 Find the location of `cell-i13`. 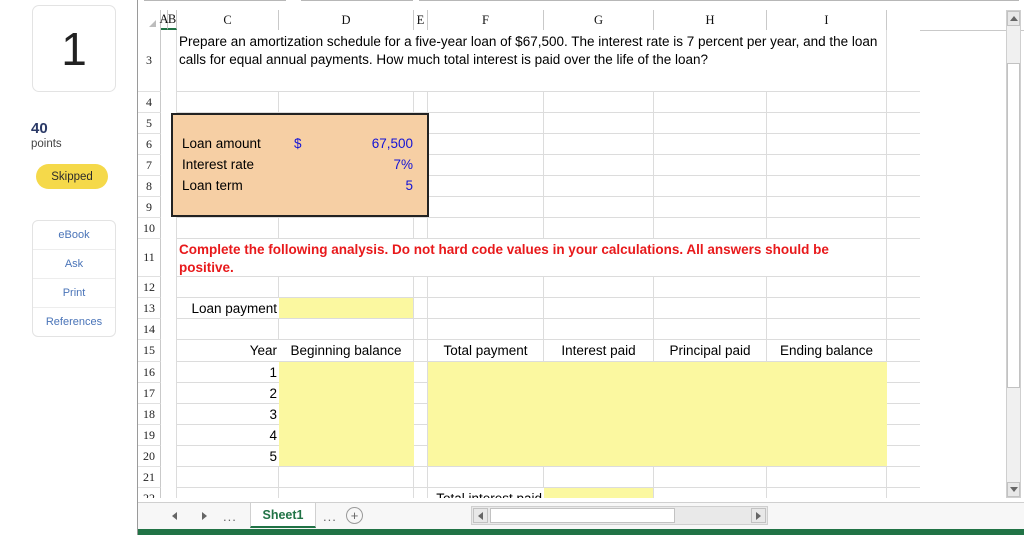

cell-i13 is located at coordinates (827, 308).